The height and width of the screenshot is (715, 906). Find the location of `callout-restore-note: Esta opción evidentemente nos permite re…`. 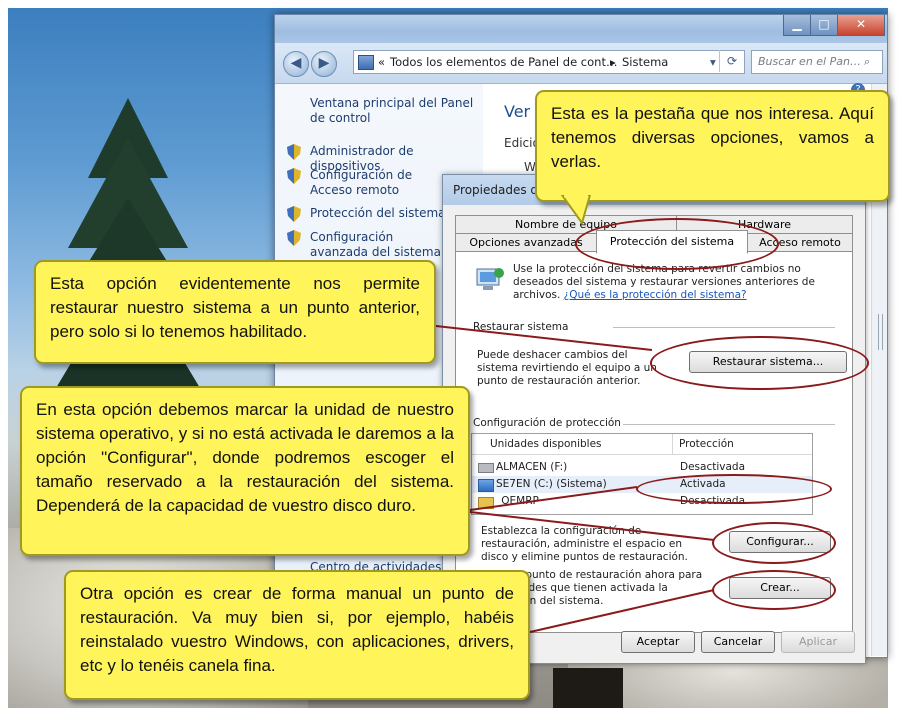

callout-restore-note: Esta opción evidentemente nos permite re… is located at coordinates (235, 312).